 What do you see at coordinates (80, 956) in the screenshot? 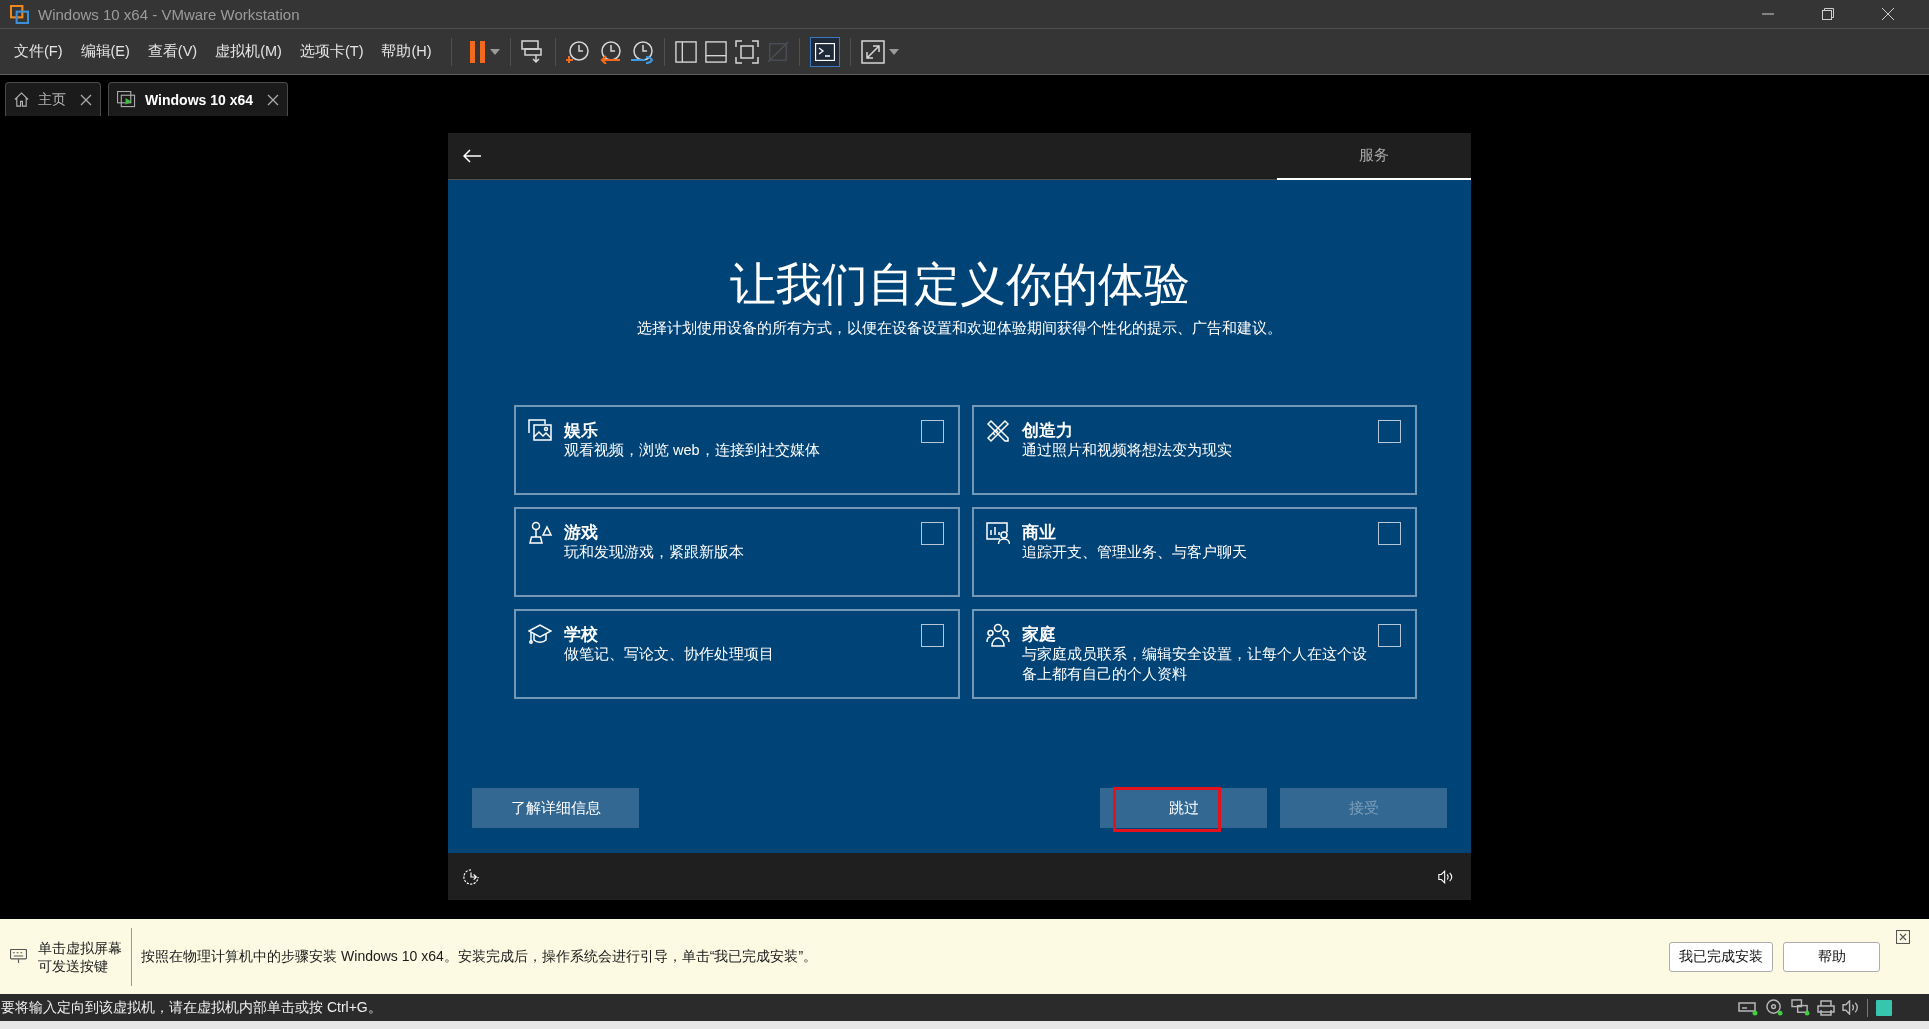
I see `hint-label: 单击虚拟屏幕可发送按键` at bounding box center [80, 956].